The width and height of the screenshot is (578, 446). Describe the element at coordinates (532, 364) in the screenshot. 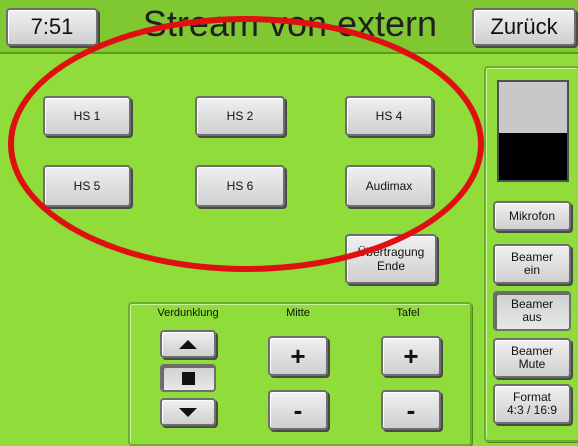

I see `beamer-mute-line2: Mute` at that location.